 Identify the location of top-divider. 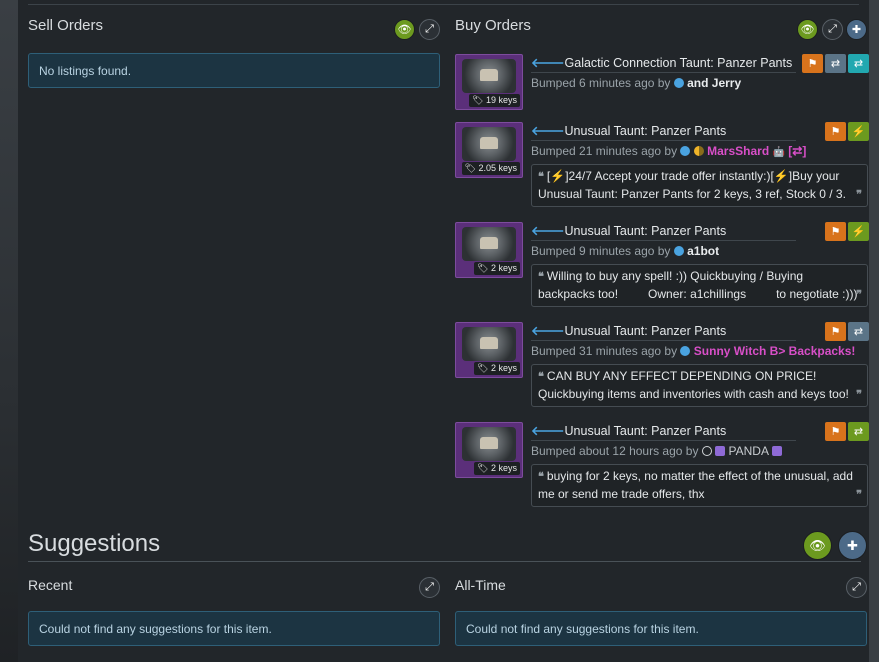
(443, 4).